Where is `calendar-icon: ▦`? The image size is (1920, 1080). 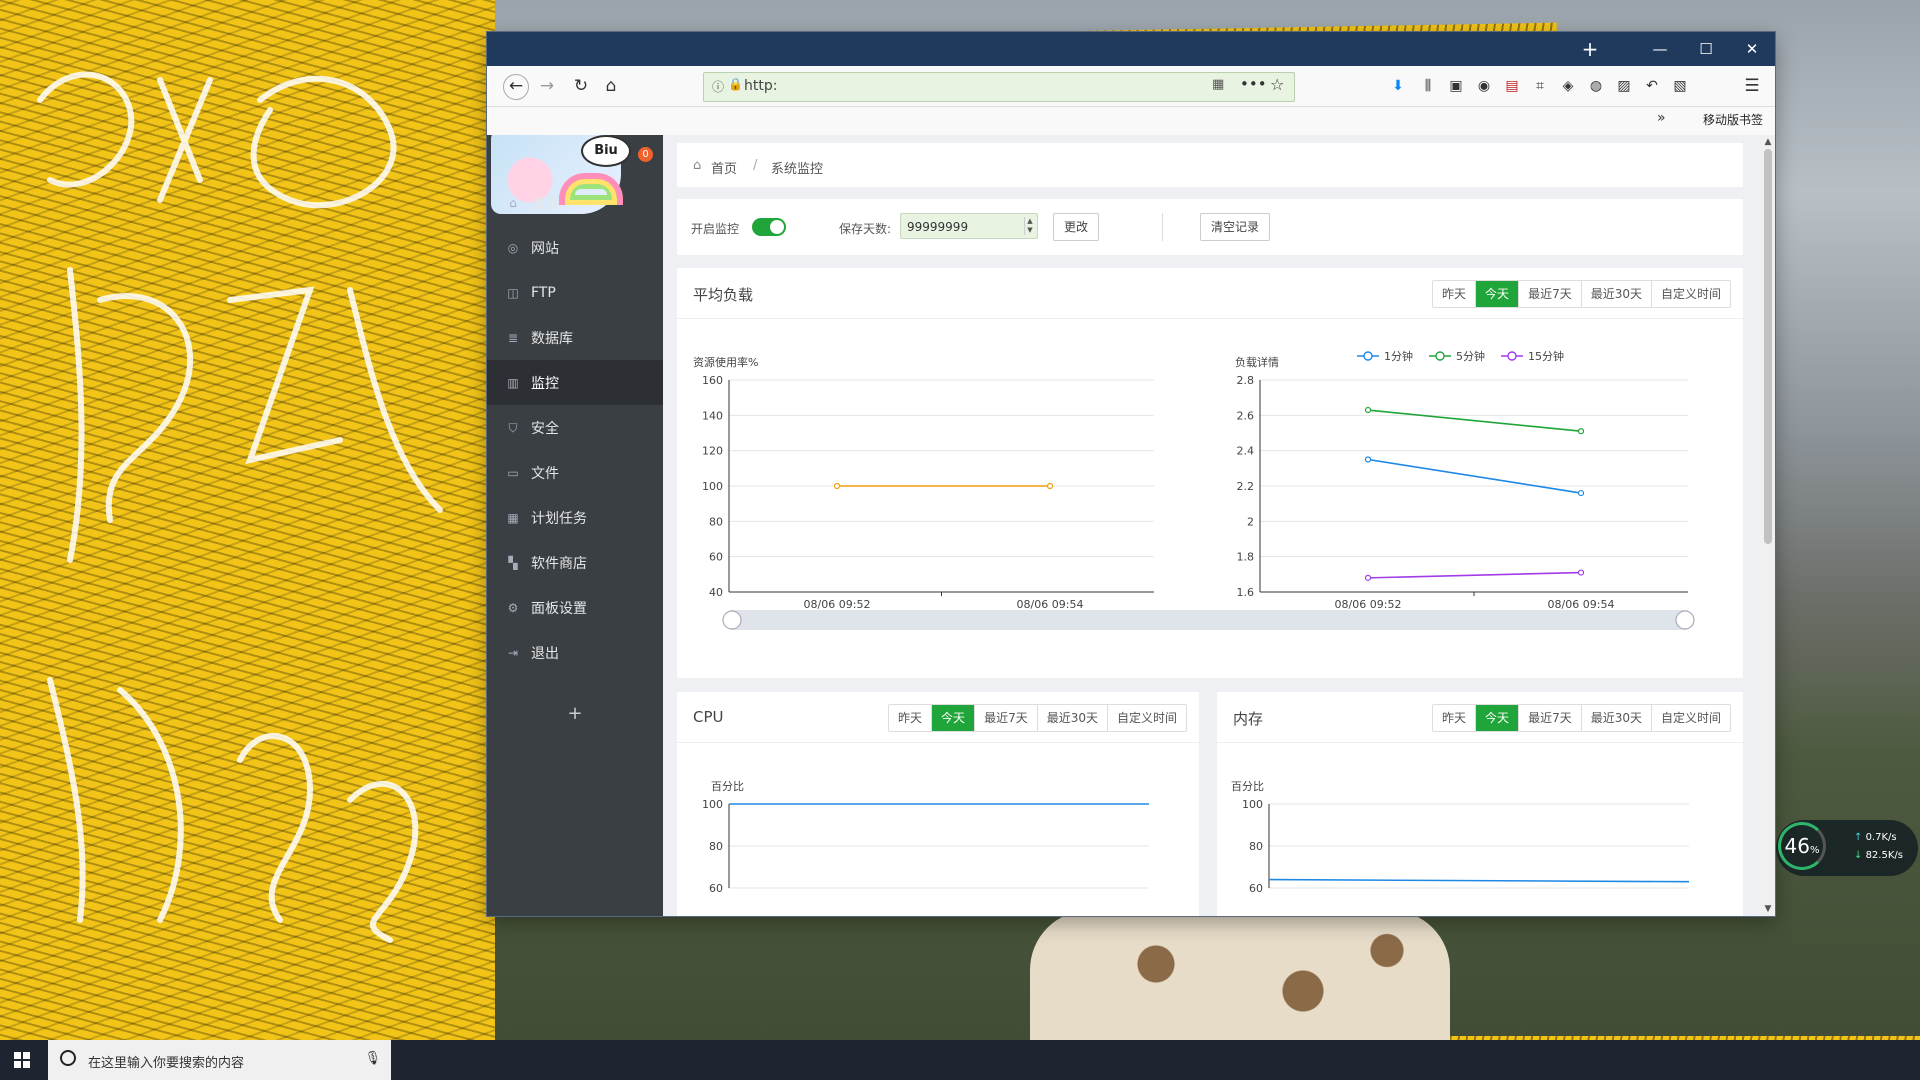 calendar-icon: ▦ is located at coordinates (513, 517).